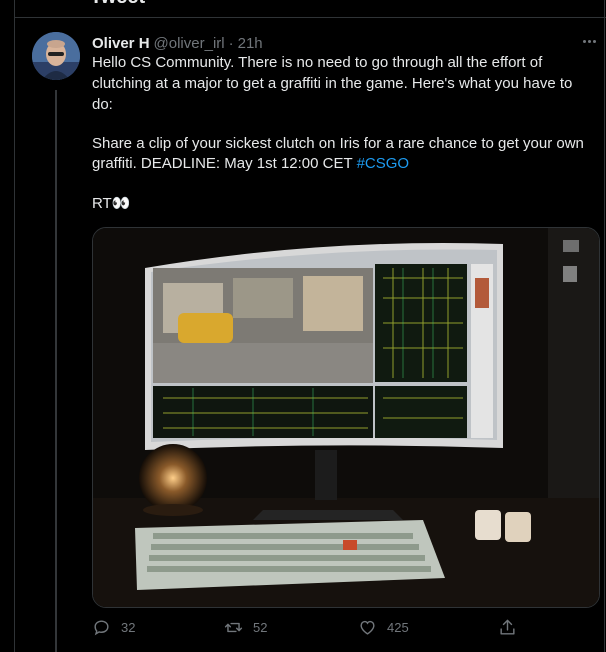 The image size is (606, 652). I want to click on divider, so click(310, 17).